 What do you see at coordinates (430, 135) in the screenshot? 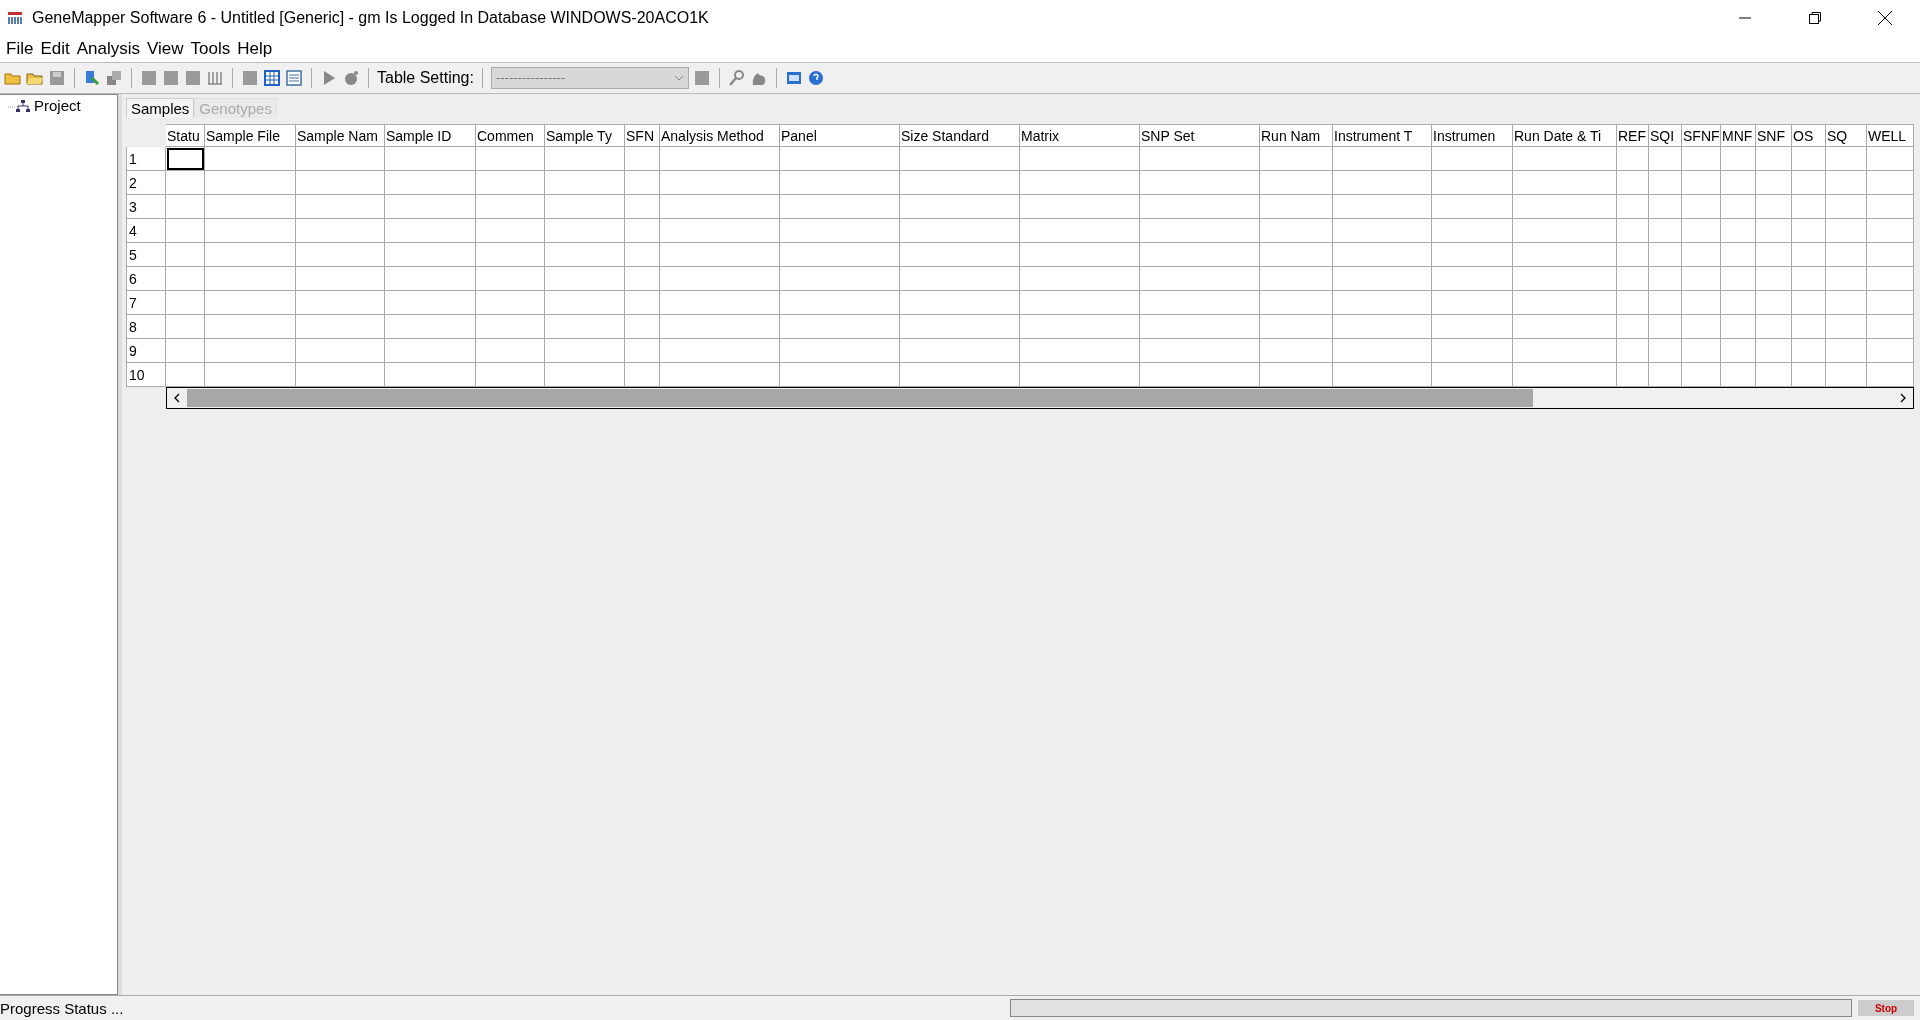
I see `column-header: Sample ID` at bounding box center [430, 135].